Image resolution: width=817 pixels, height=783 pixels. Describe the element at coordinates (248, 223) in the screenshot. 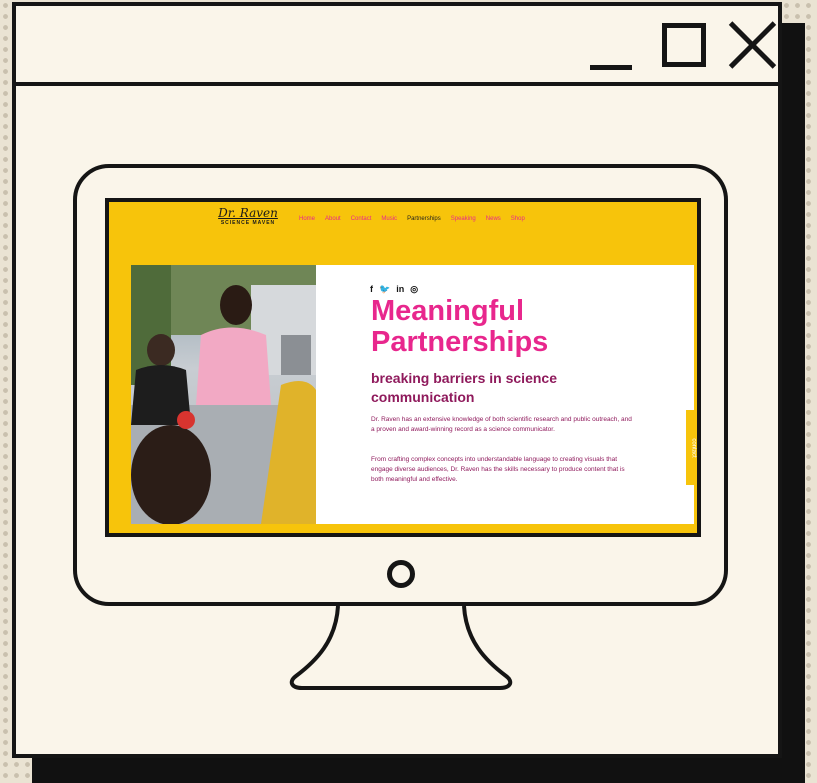

I see `logo-subtitle: SCIENCE MAVEN` at that location.